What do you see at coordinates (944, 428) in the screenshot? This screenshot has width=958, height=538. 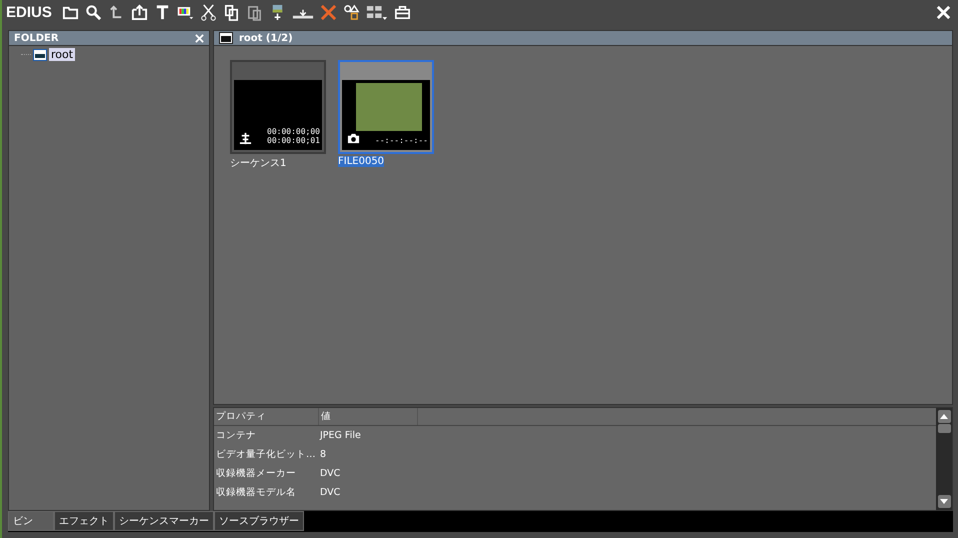 I see `scroll-thumb` at bounding box center [944, 428].